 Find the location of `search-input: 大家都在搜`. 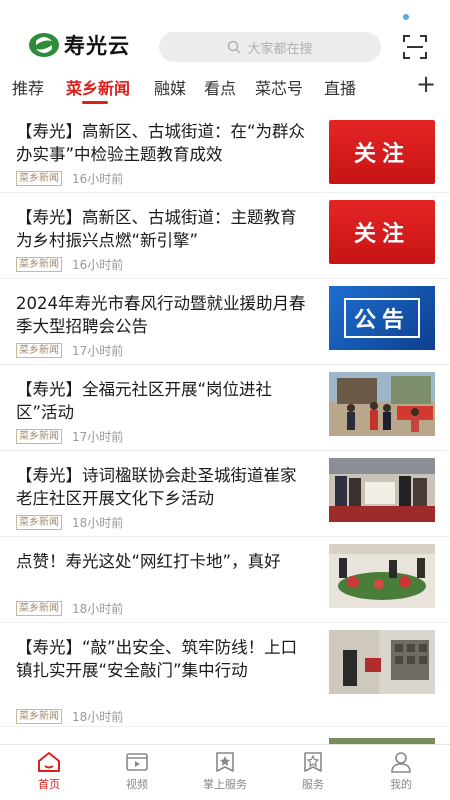

search-input: 大家都在搜 is located at coordinates (270, 47).